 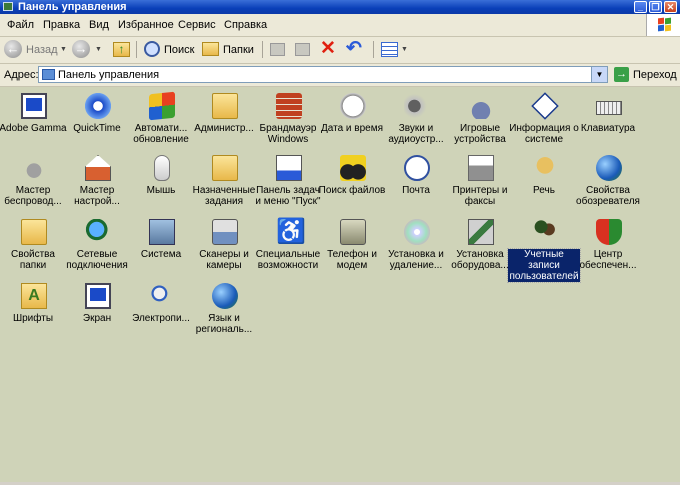 What do you see at coordinates (599, 74) in the screenshot?
I see `address-dropdown-button: ▼` at bounding box center [599, 74].